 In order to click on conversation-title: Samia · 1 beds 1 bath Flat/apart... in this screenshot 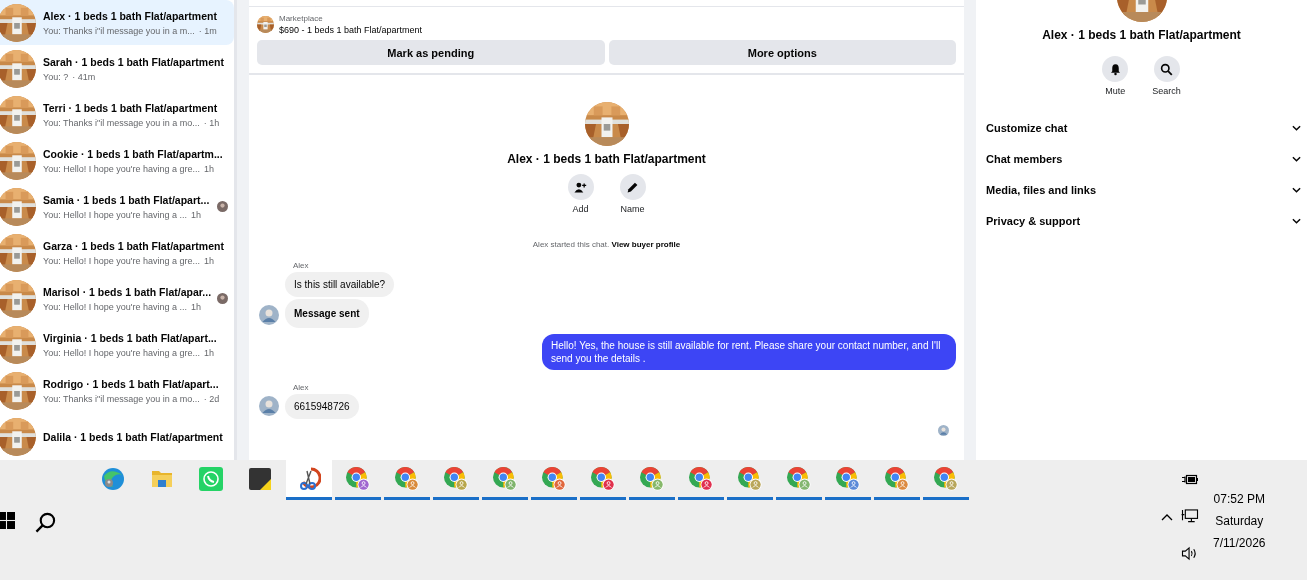, I will do `click(127, 199)`.